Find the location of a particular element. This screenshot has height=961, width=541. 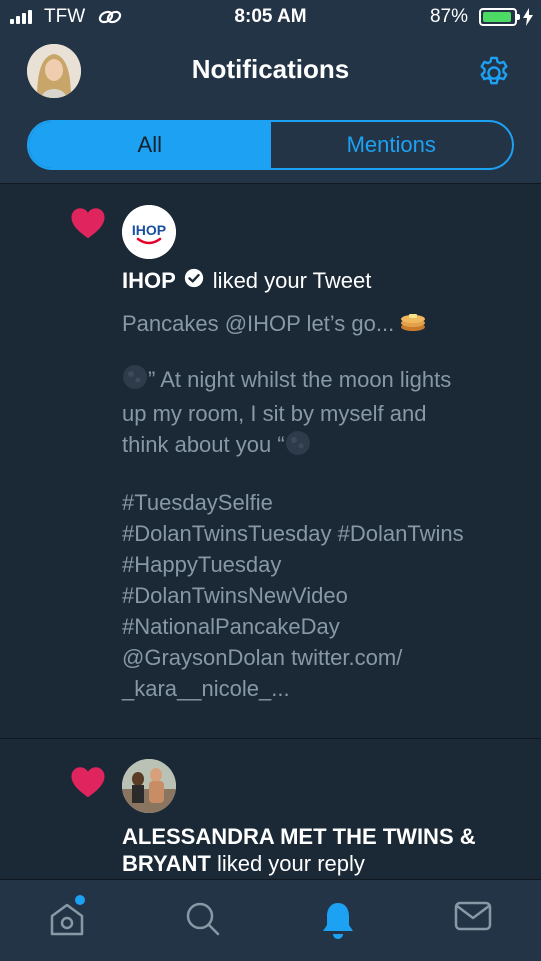

tab-mentions: Mentions is located at coordinates (392, 145).